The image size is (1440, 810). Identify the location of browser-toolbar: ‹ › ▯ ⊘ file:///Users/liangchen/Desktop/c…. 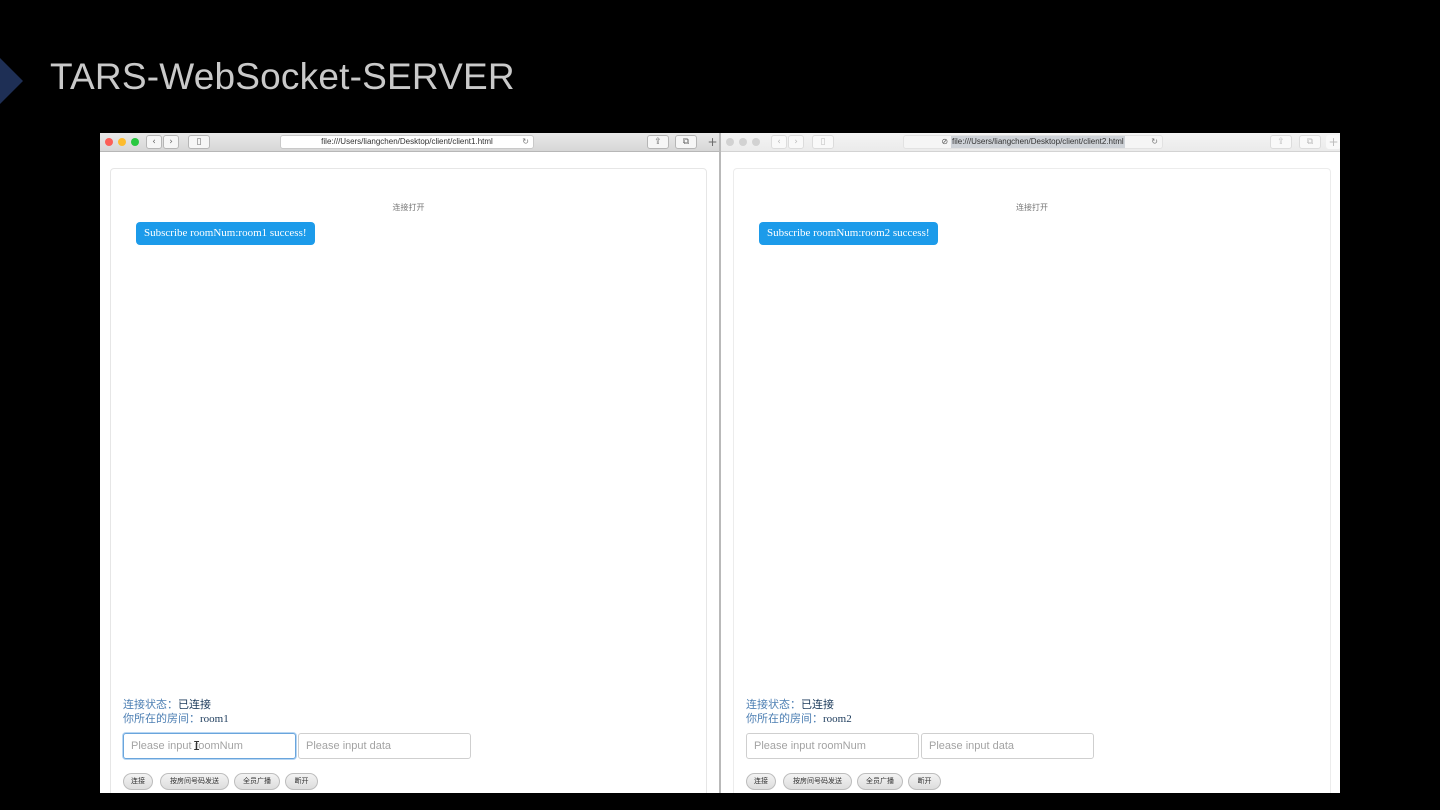
(1030, 142).